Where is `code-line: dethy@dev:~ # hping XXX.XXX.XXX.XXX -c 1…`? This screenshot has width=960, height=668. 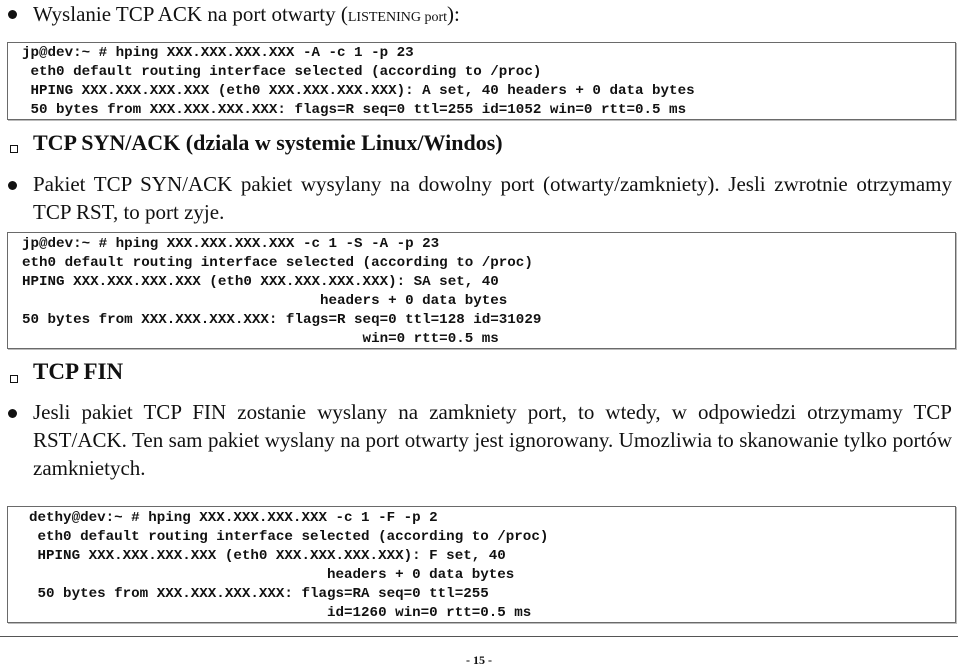
code-line: dethy@dev:~ # hping XXX.XXX.XXX.XXX -c 1… is located at coordinates (233, 518).